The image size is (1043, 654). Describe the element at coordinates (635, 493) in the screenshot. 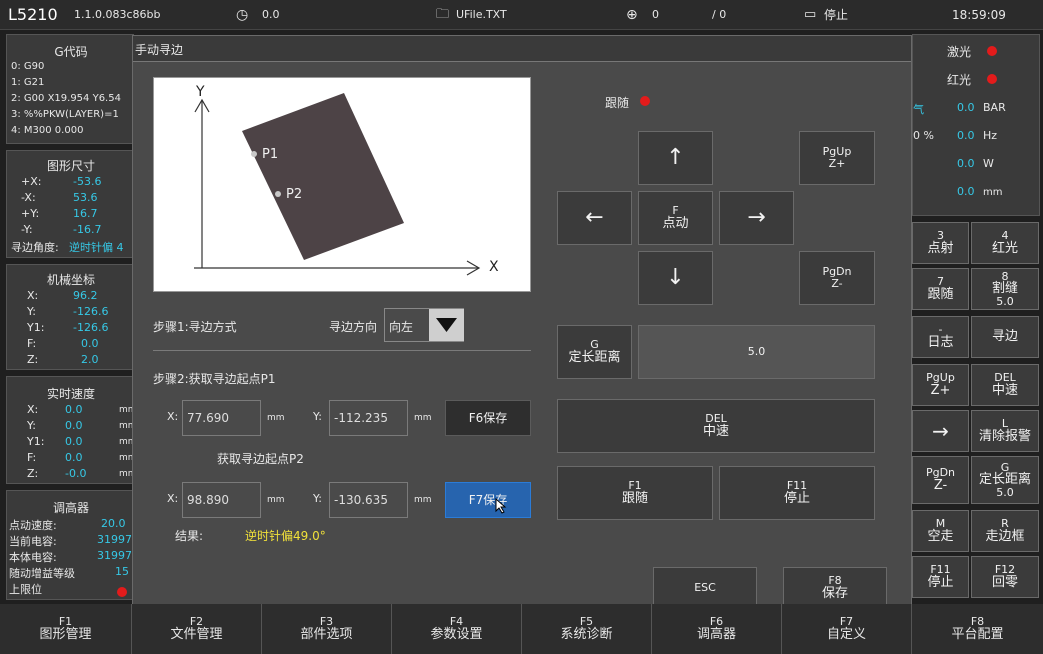

I see `follow-dialog-button: F1 跟随` at that location.